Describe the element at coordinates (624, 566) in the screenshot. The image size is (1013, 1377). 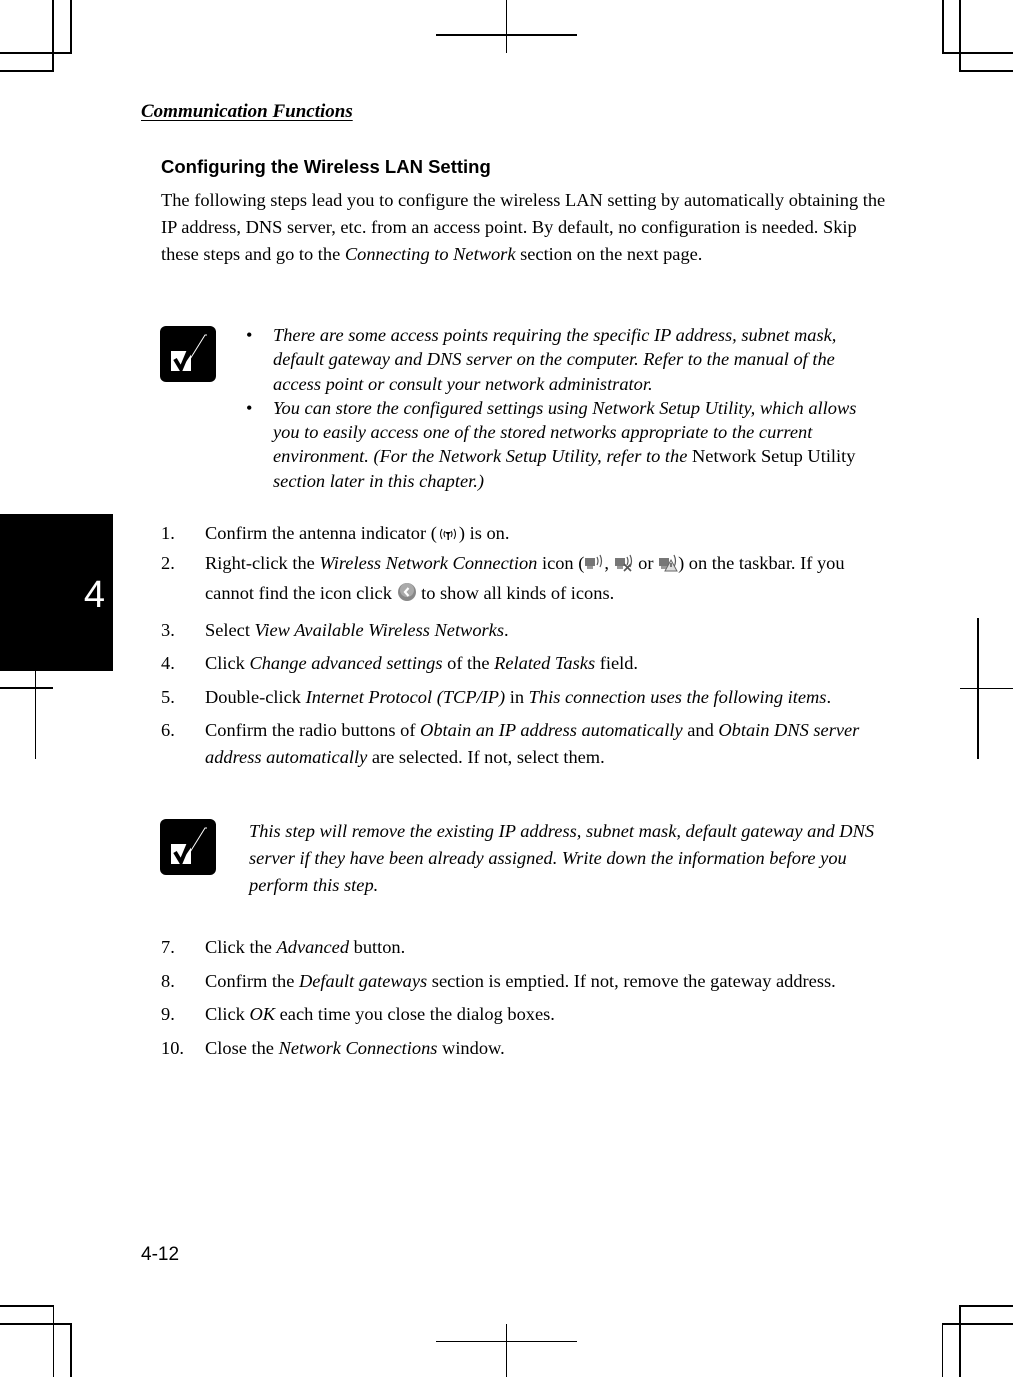
I see `wireless-disconnected-icon` at that location.